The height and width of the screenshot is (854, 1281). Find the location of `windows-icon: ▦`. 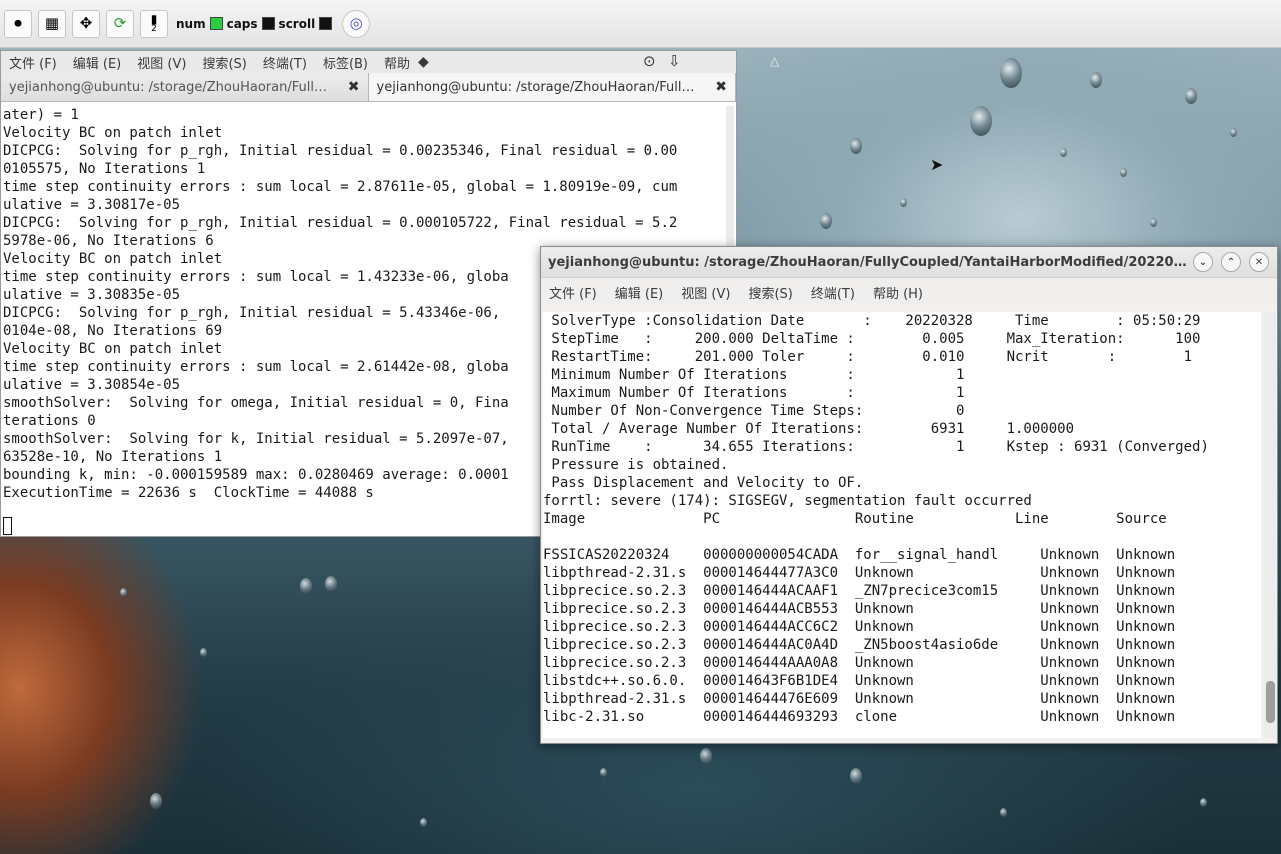

windows-icon: ▦ is located at coordinates (52, 23).